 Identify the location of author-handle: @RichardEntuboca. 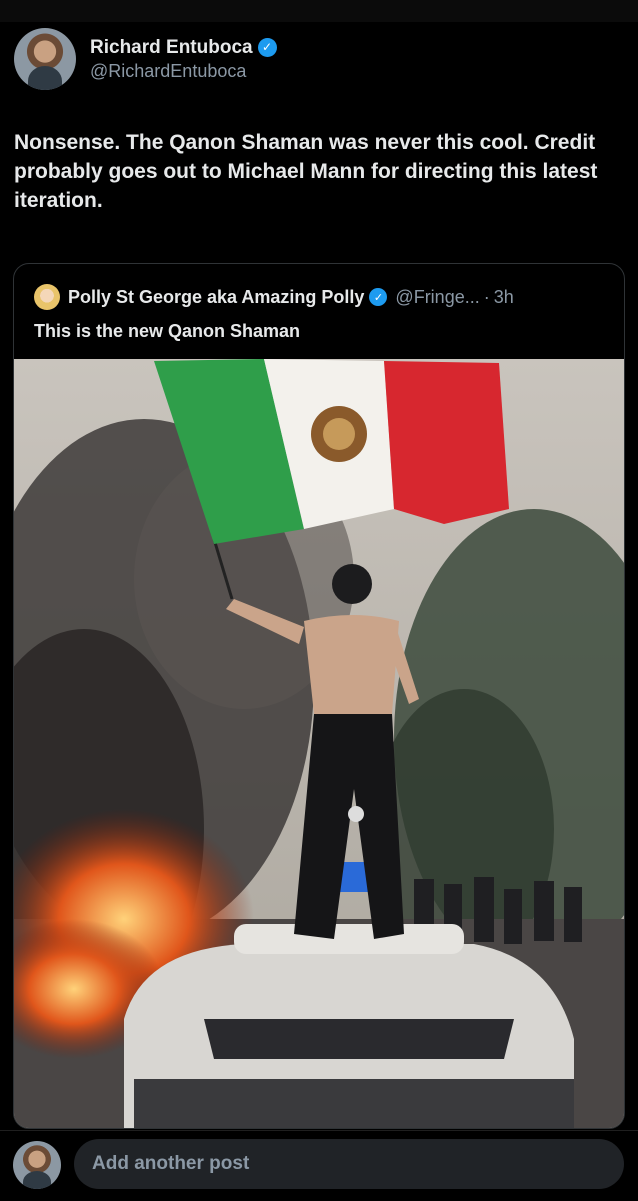
(183, 71).